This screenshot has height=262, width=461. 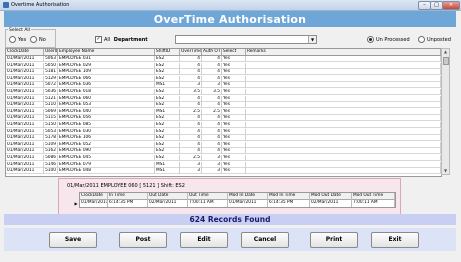 I want to click on table-row: 01/Mar/2011 5121 EMPLOYEE 060 ES2 4 4 Yes, so click(x=223, y=98).